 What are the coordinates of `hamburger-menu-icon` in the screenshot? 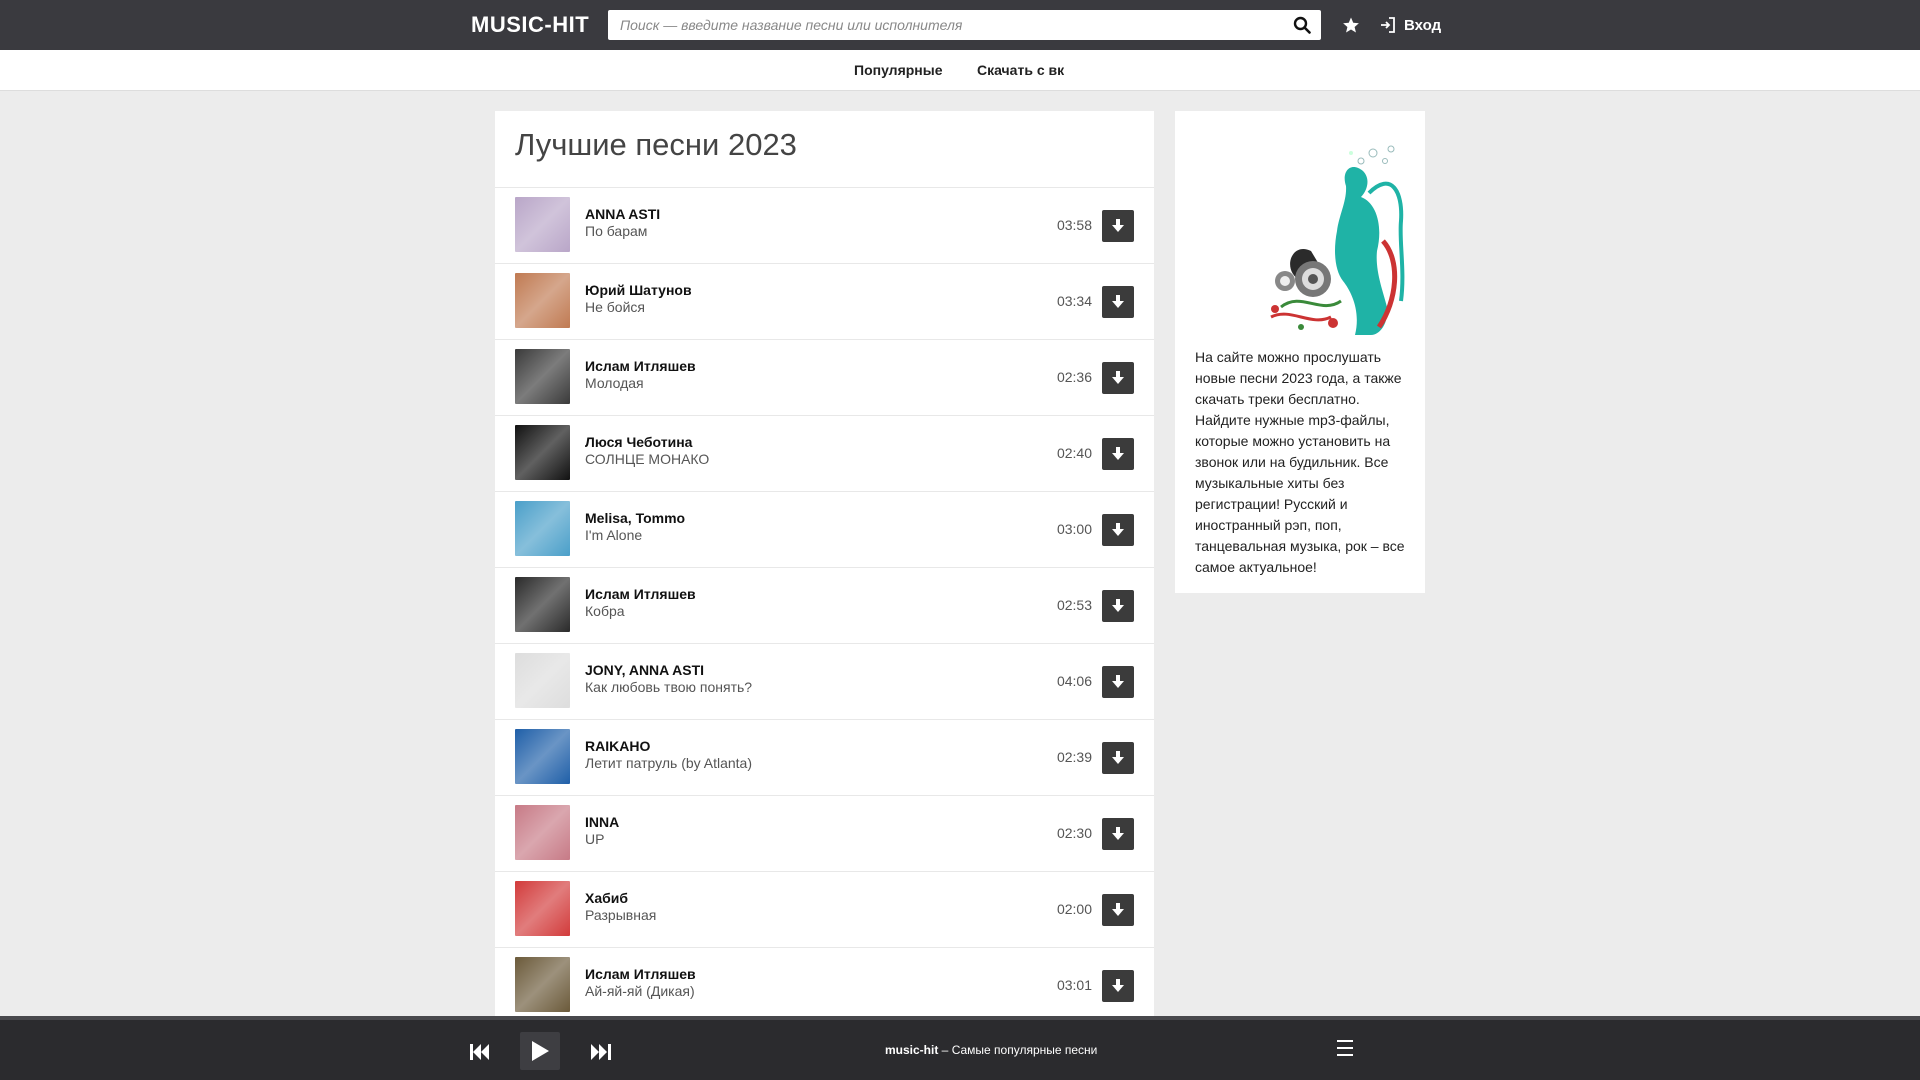 It's located at (1345, 1041).